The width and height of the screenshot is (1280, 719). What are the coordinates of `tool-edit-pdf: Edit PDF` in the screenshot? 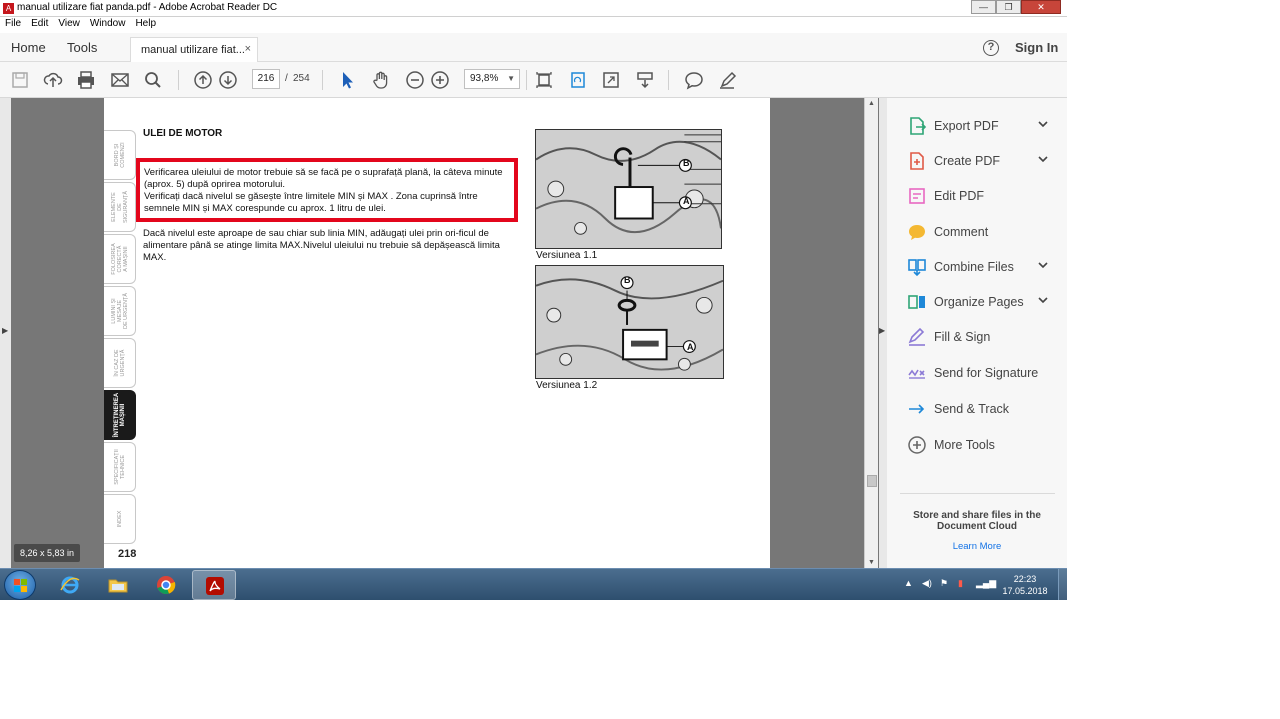 It's located at (982, 196).